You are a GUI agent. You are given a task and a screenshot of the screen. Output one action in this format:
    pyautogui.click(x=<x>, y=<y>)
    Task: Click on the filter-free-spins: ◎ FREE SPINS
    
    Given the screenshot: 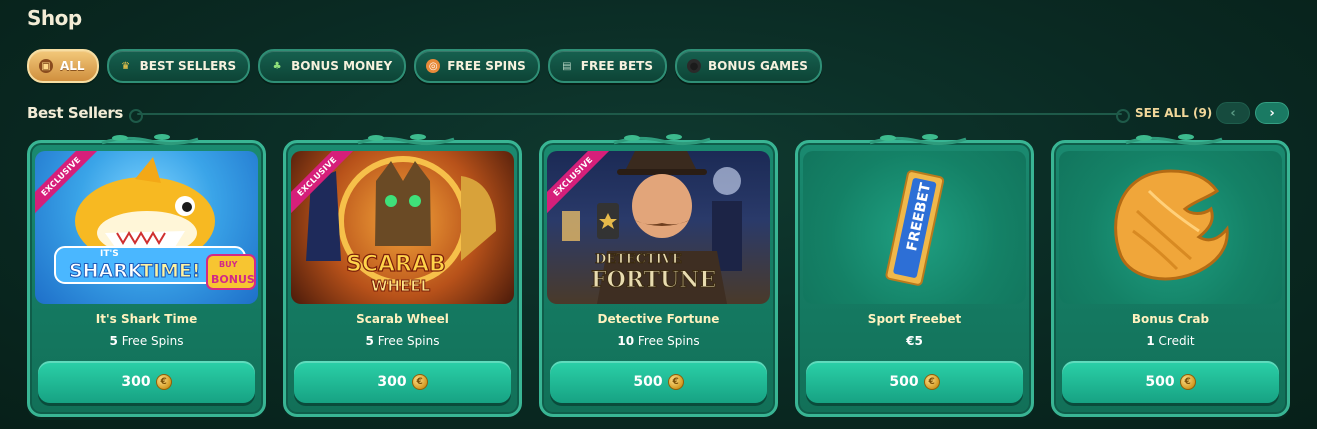 What is the action you would take?
    pyautogui.click(x=477, y=66)
    